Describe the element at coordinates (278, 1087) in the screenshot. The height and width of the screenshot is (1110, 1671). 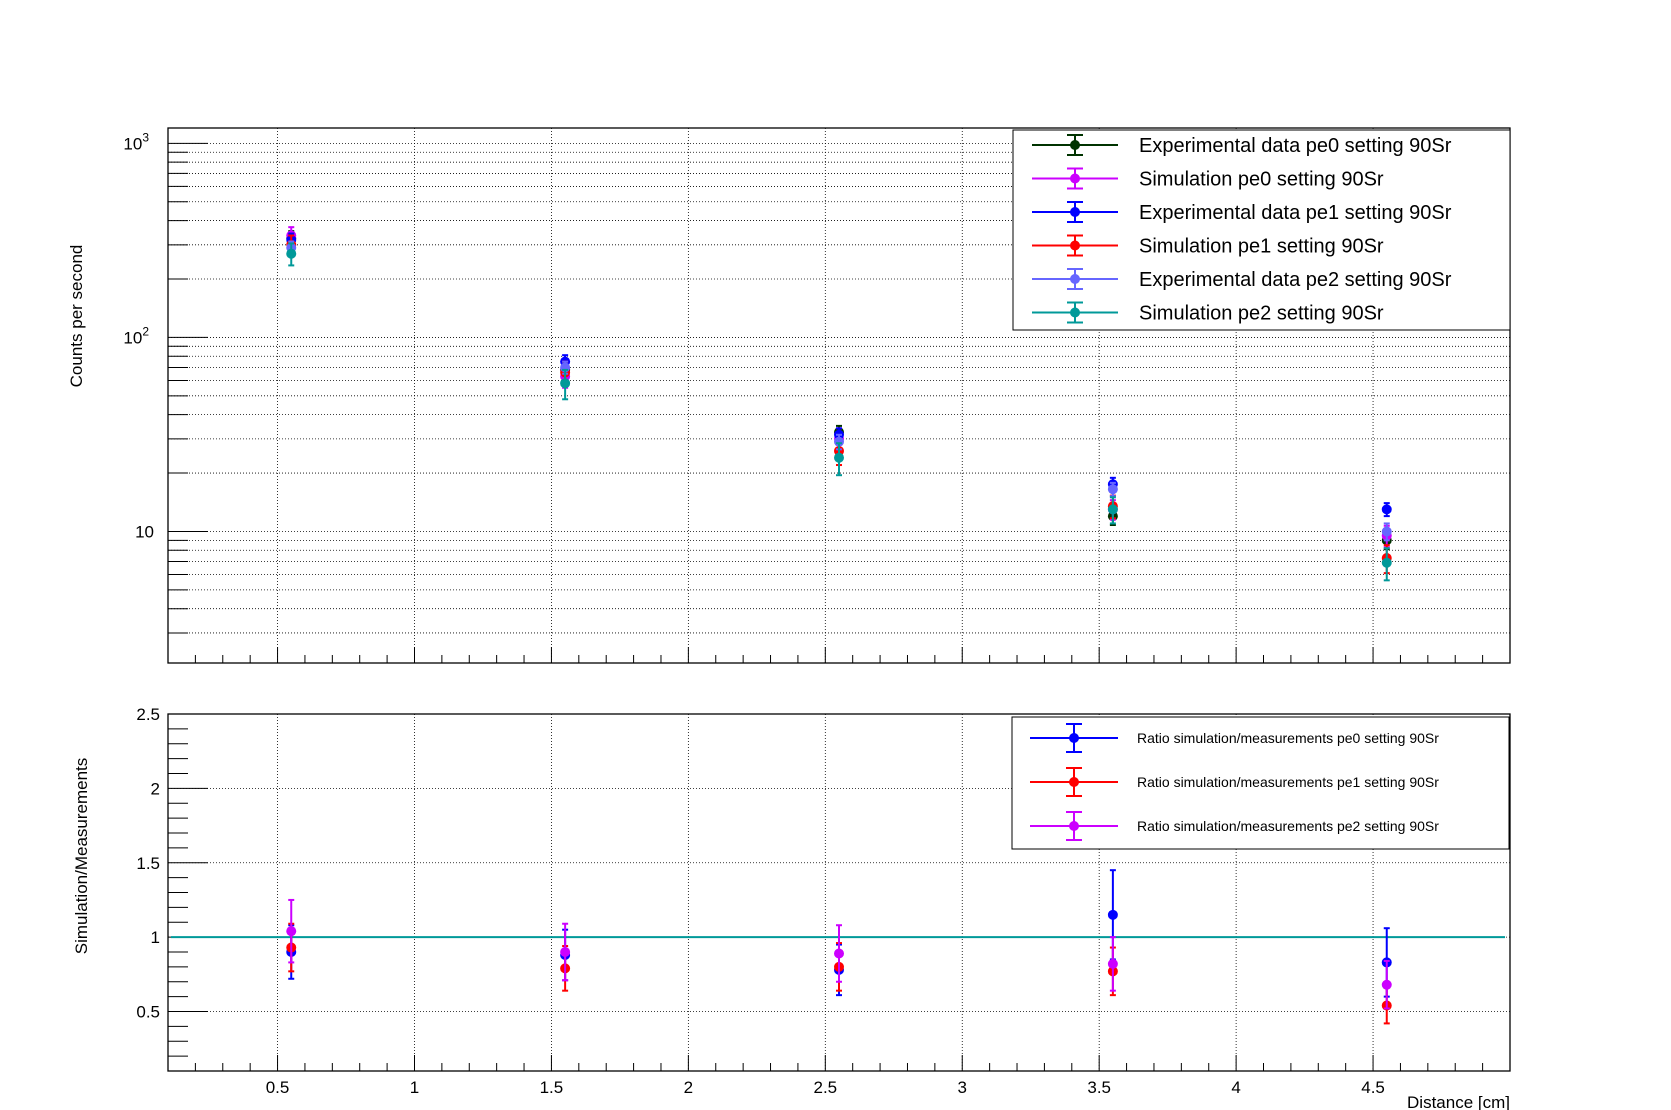
I see `x-tick-label: 0.5` at that location.